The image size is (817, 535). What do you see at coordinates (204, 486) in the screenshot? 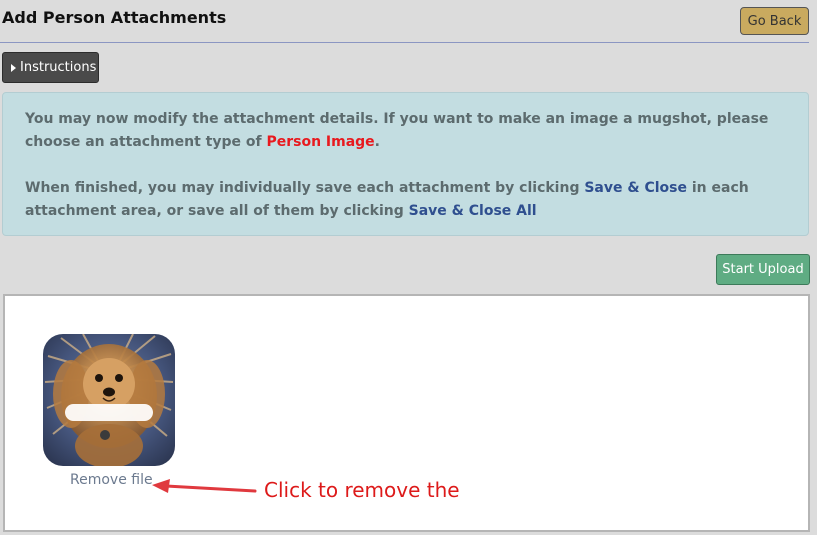
I see `annotation-arrow-icon` at bounding box center [204, 486].